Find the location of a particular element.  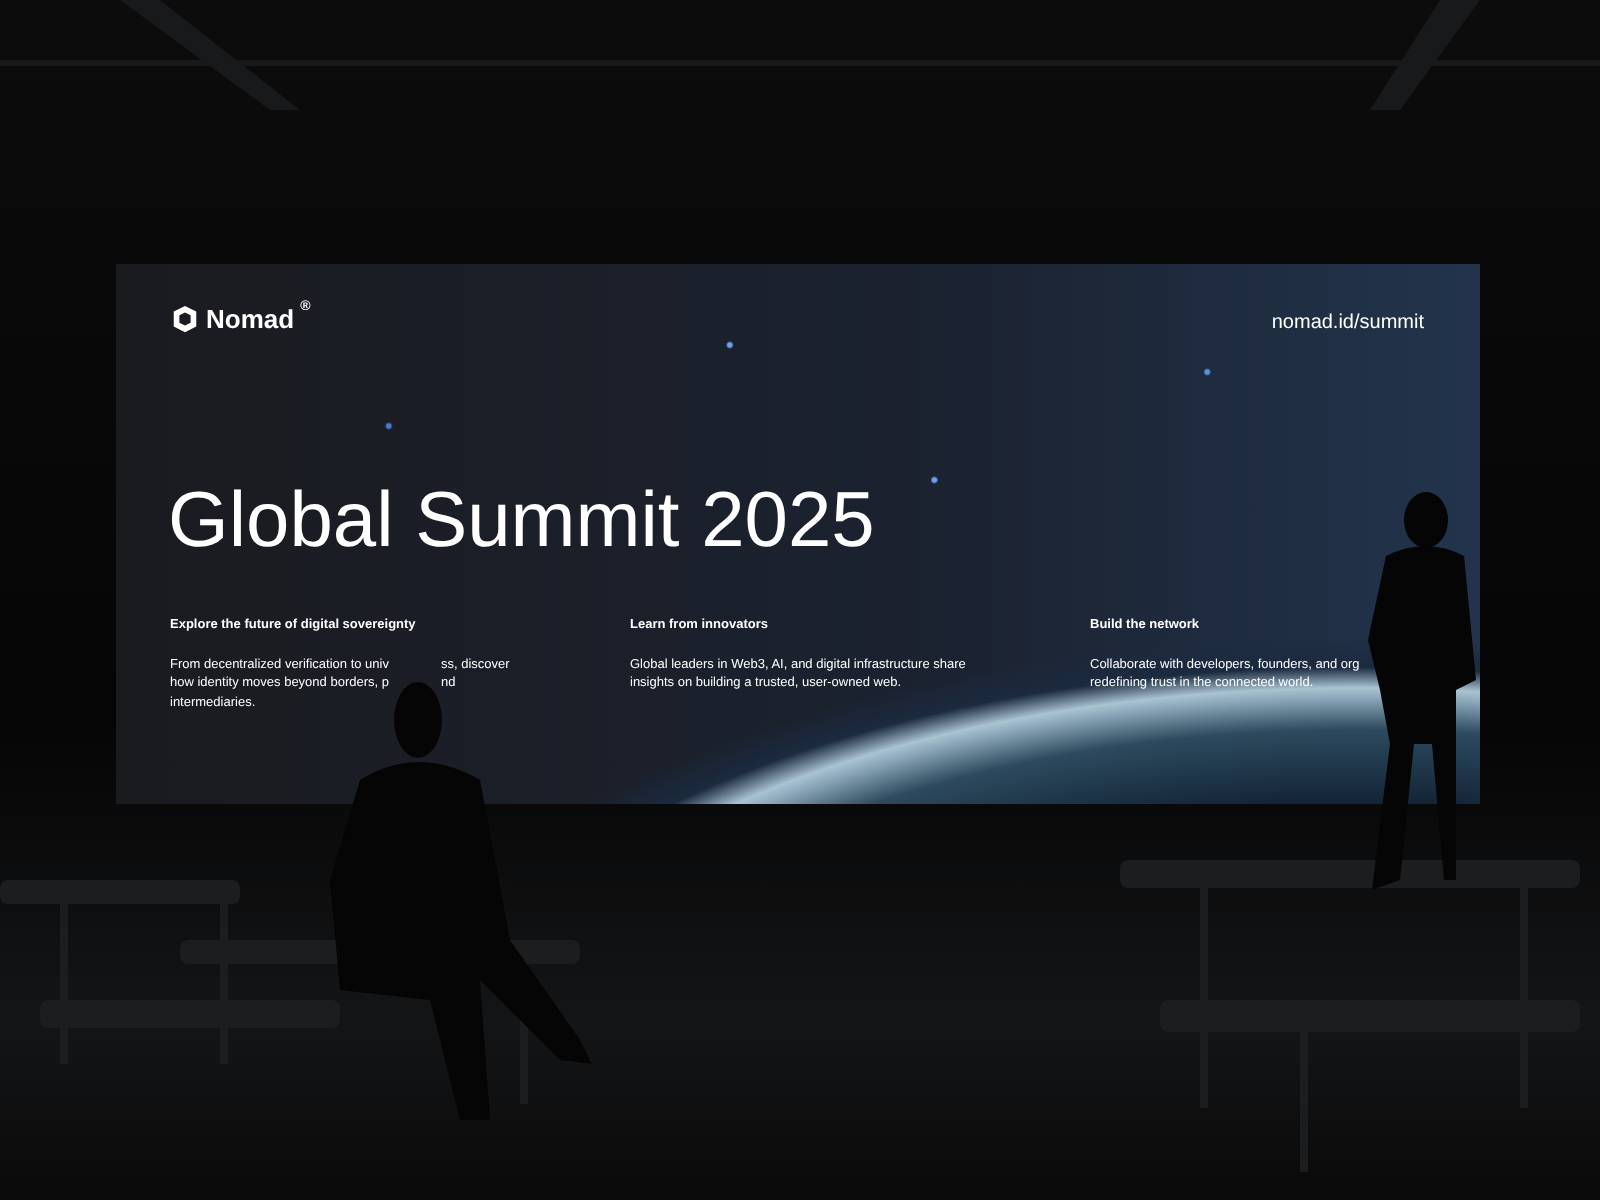

website-url: nomad.id/summit is located at coordinates (1347, 324).